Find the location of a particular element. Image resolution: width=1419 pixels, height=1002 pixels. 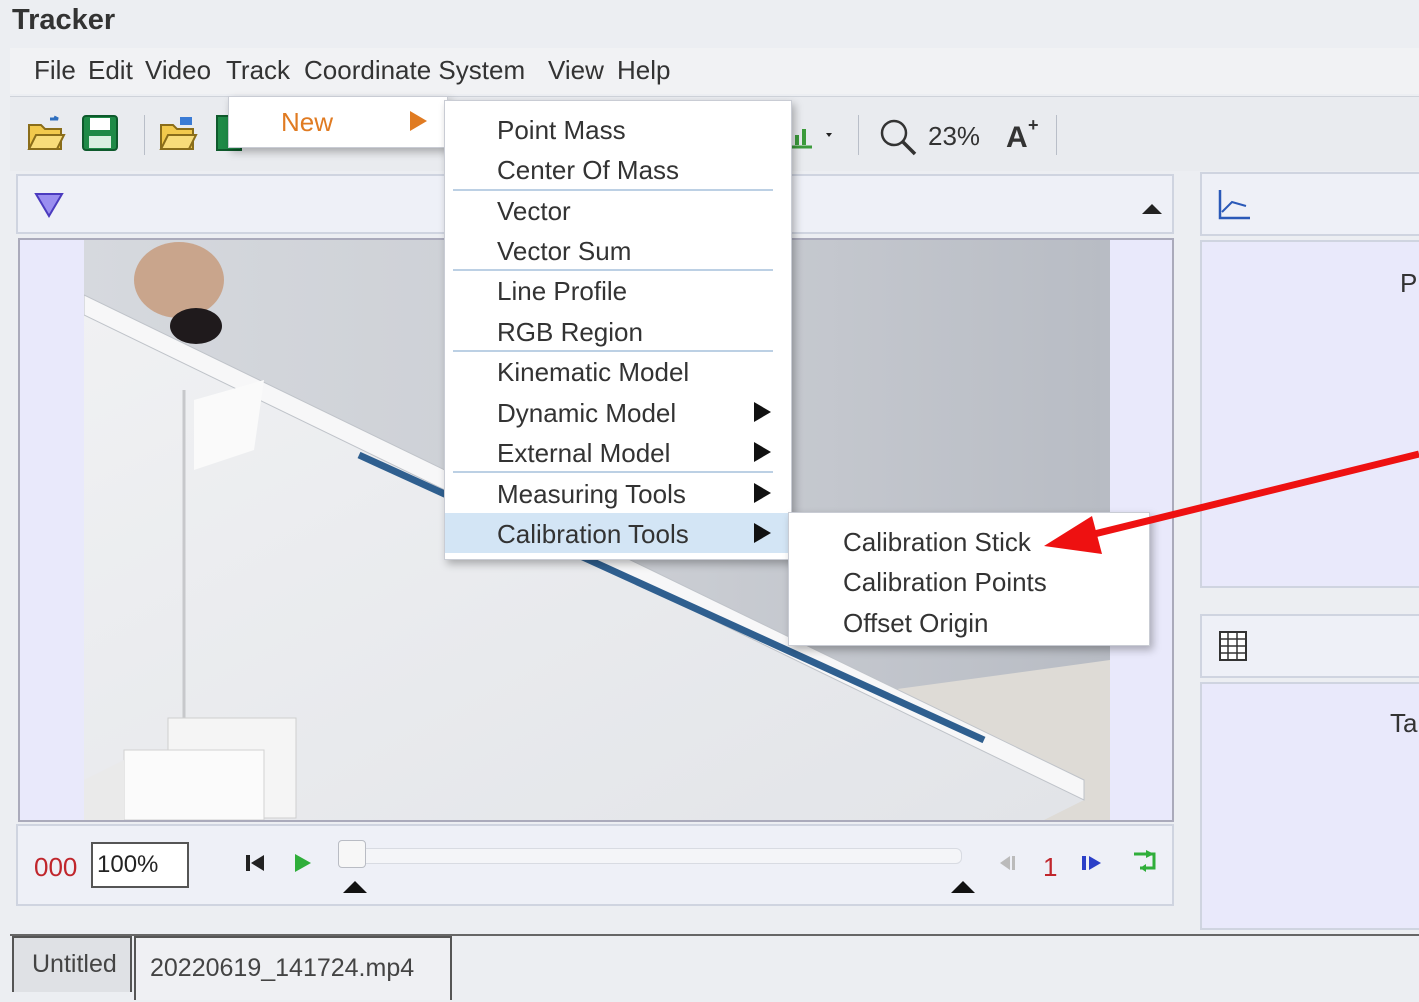

window-title: Tracker is located at coordinates (64, 20).